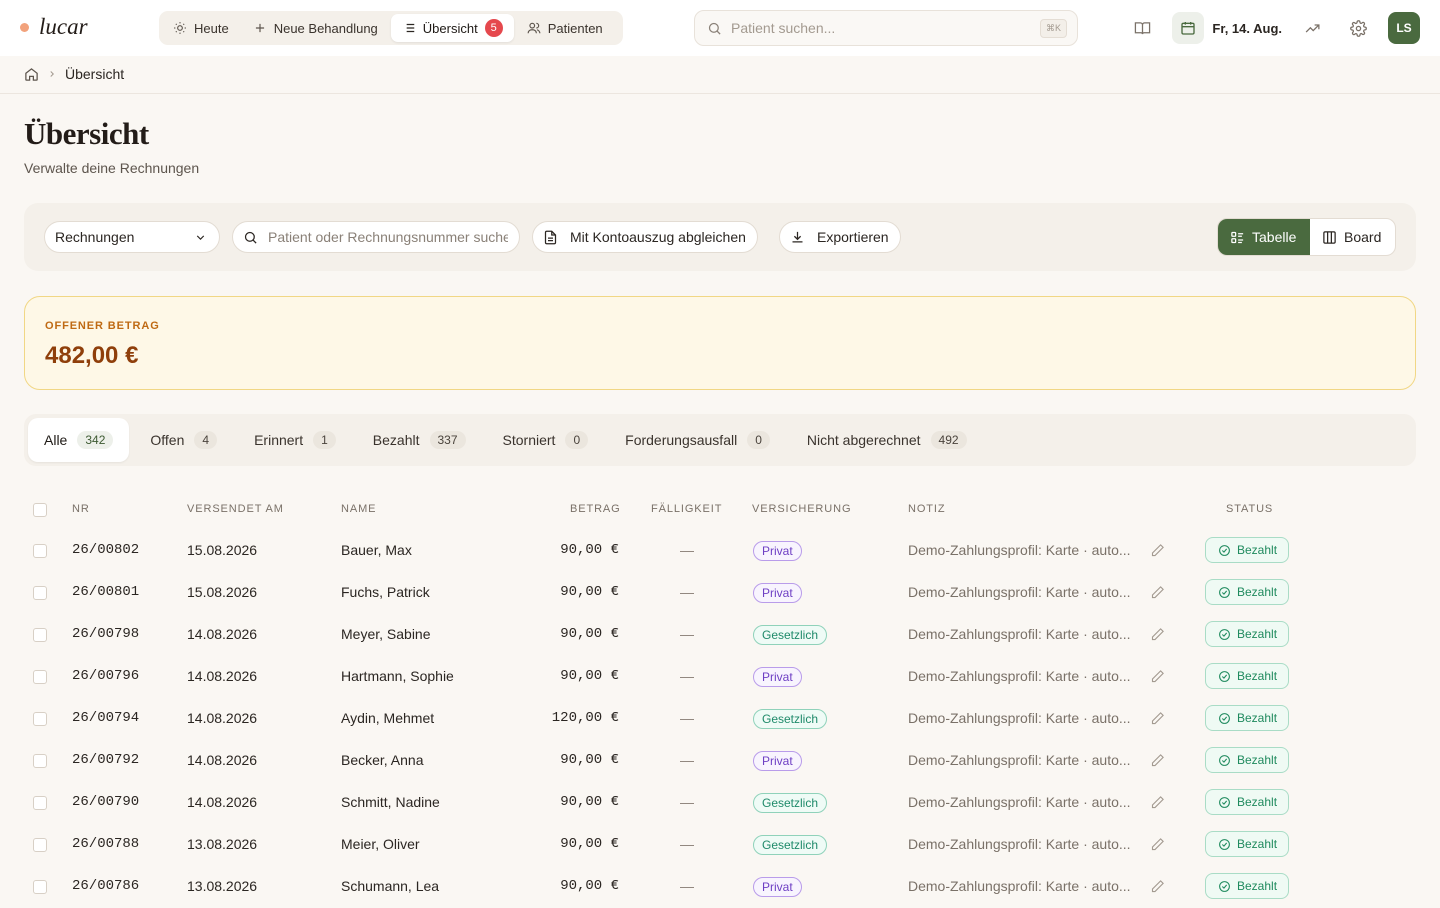 This screenshot has height=908, width=1440. What do you see at coordinates (201, 28) in the screenshot?
I see `nav-item-heute: Heute` at bounding box center [201, 28].